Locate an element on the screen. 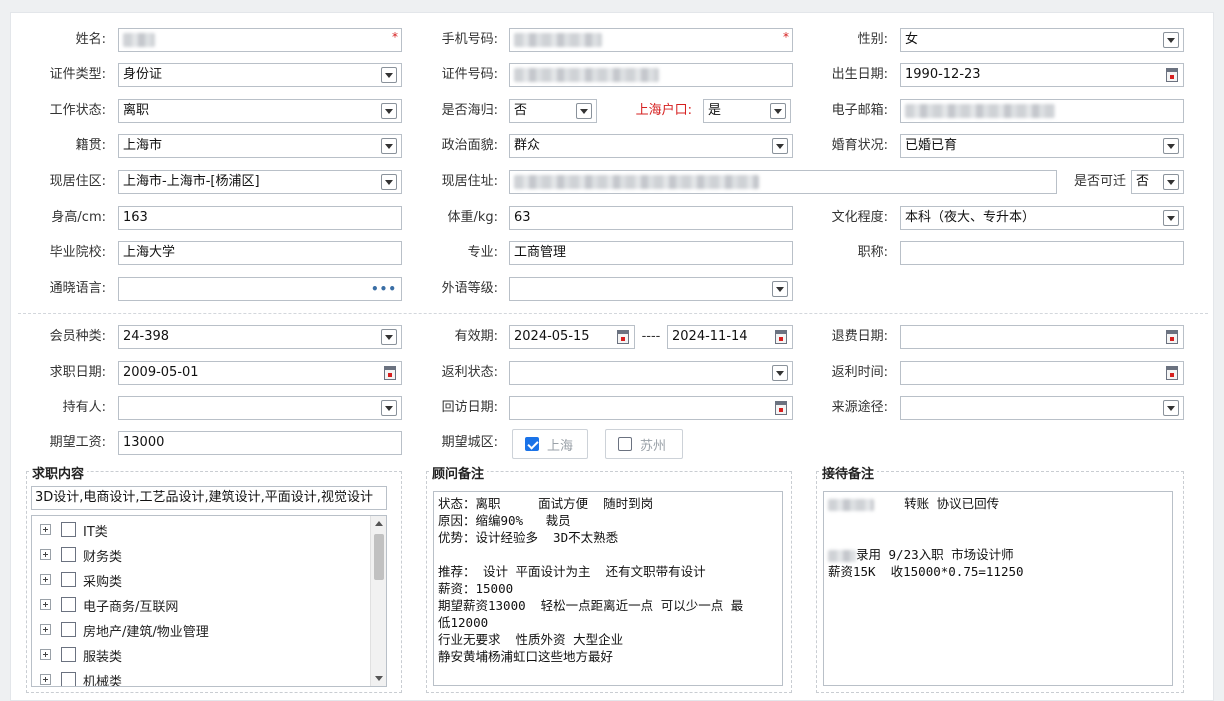  job-content-summary: 3D设计,电商设计,工艺品设计,建筑设计,平面设计,视觉设计 is located at coordinates (209, 498).